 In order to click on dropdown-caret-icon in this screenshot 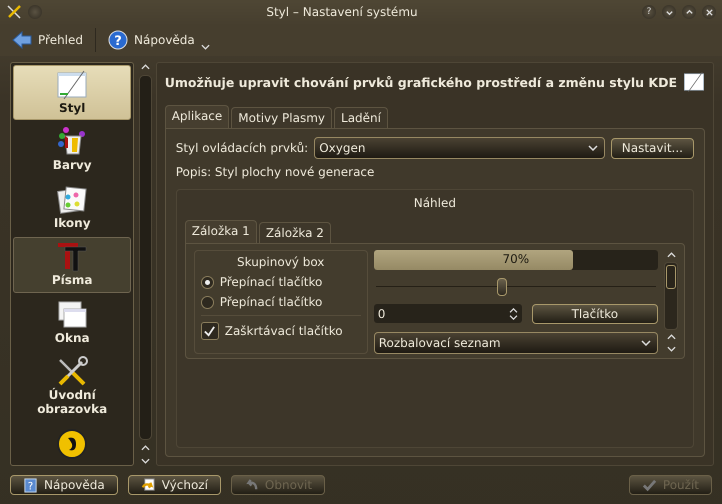, I will do `click(205, 47)`.